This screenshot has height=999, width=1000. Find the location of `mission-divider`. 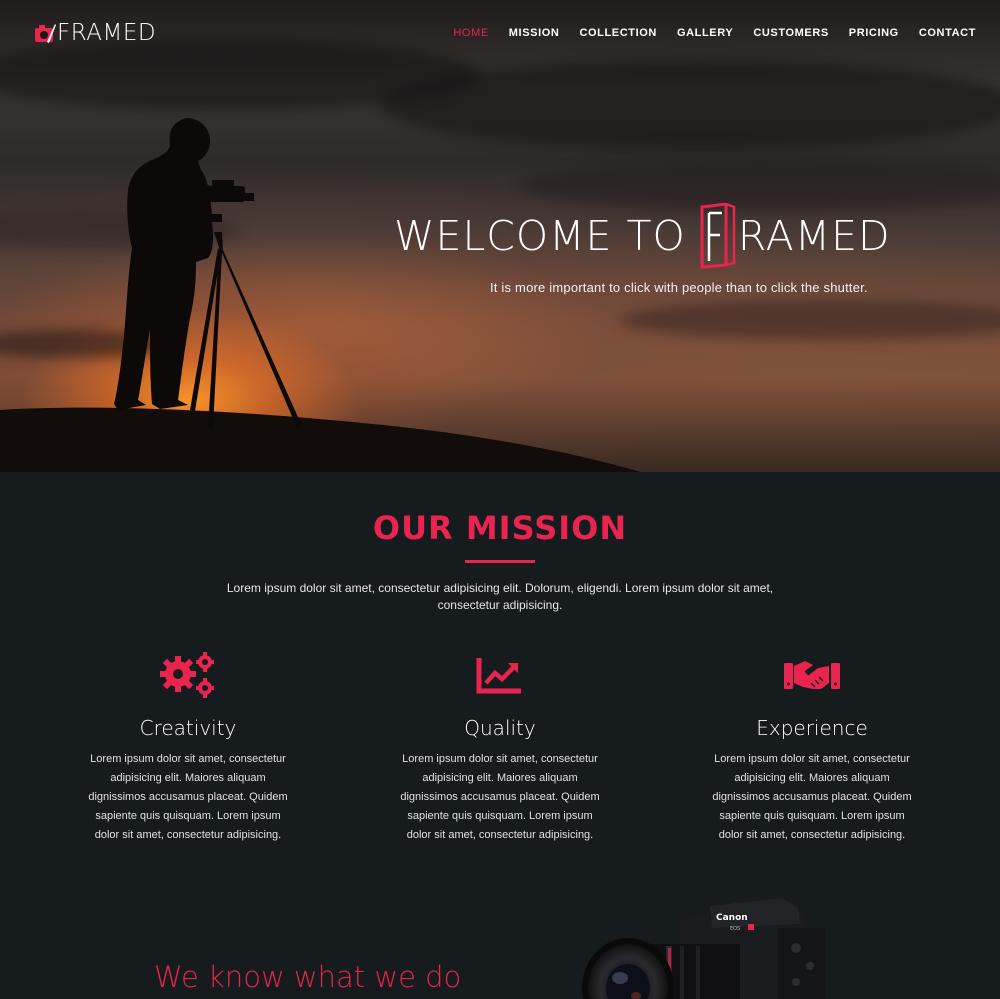

mission-divider is located at coordinates (500, 561).